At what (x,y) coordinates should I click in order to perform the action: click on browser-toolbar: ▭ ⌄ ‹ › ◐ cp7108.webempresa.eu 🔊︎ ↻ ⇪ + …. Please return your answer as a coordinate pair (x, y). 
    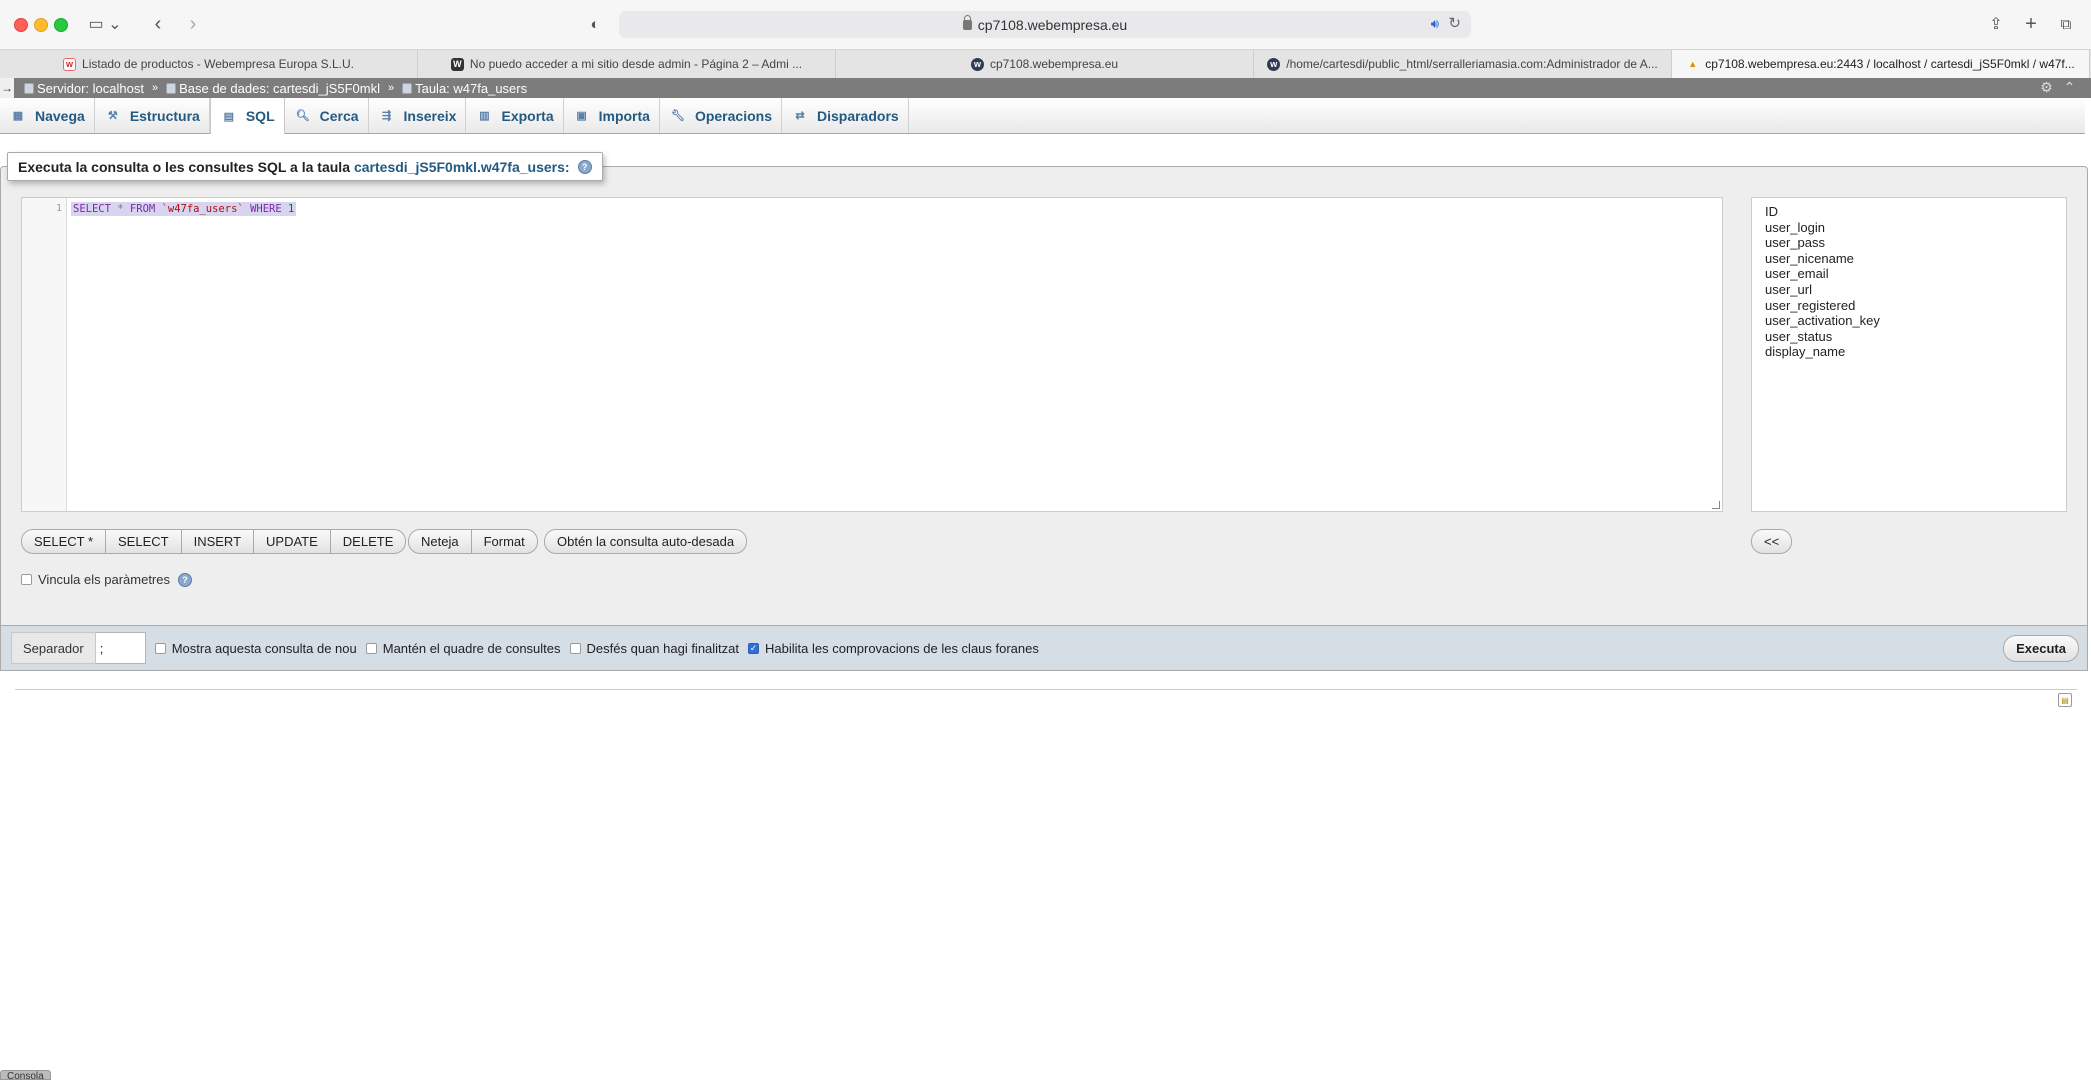
    Looking at the image, I should click on (1045, 24).